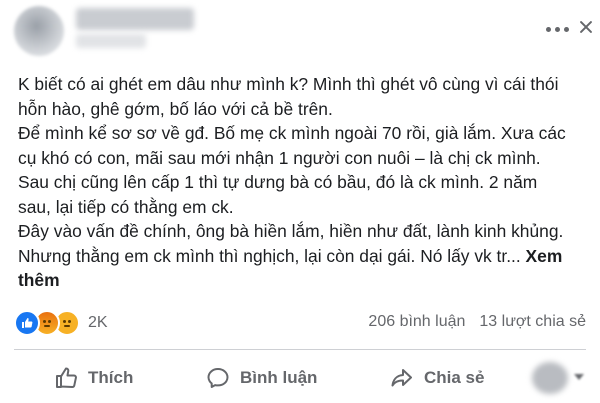 Image resolution: width=600 pixels, height=403 pixels. What do you see at coordinates (416, 322) in the screenshot?
I see `comment-count: 206 bình luận` at bounding box center [416, 322].